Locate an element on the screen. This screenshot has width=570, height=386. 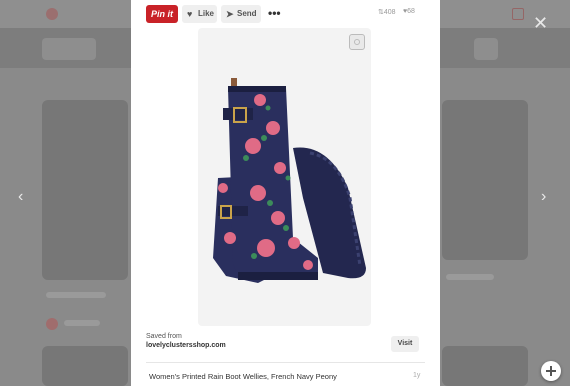
plus-icon is located at coordinates (551, 371).